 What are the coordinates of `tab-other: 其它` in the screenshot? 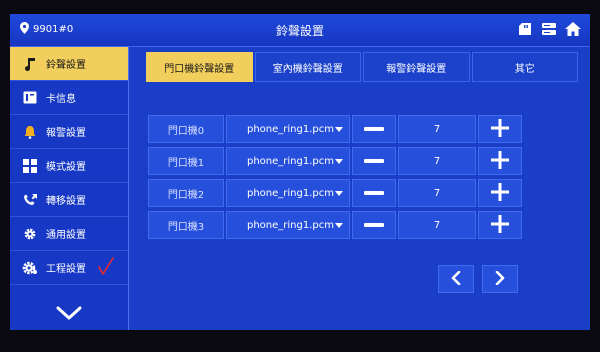 It's located at (524, 67).